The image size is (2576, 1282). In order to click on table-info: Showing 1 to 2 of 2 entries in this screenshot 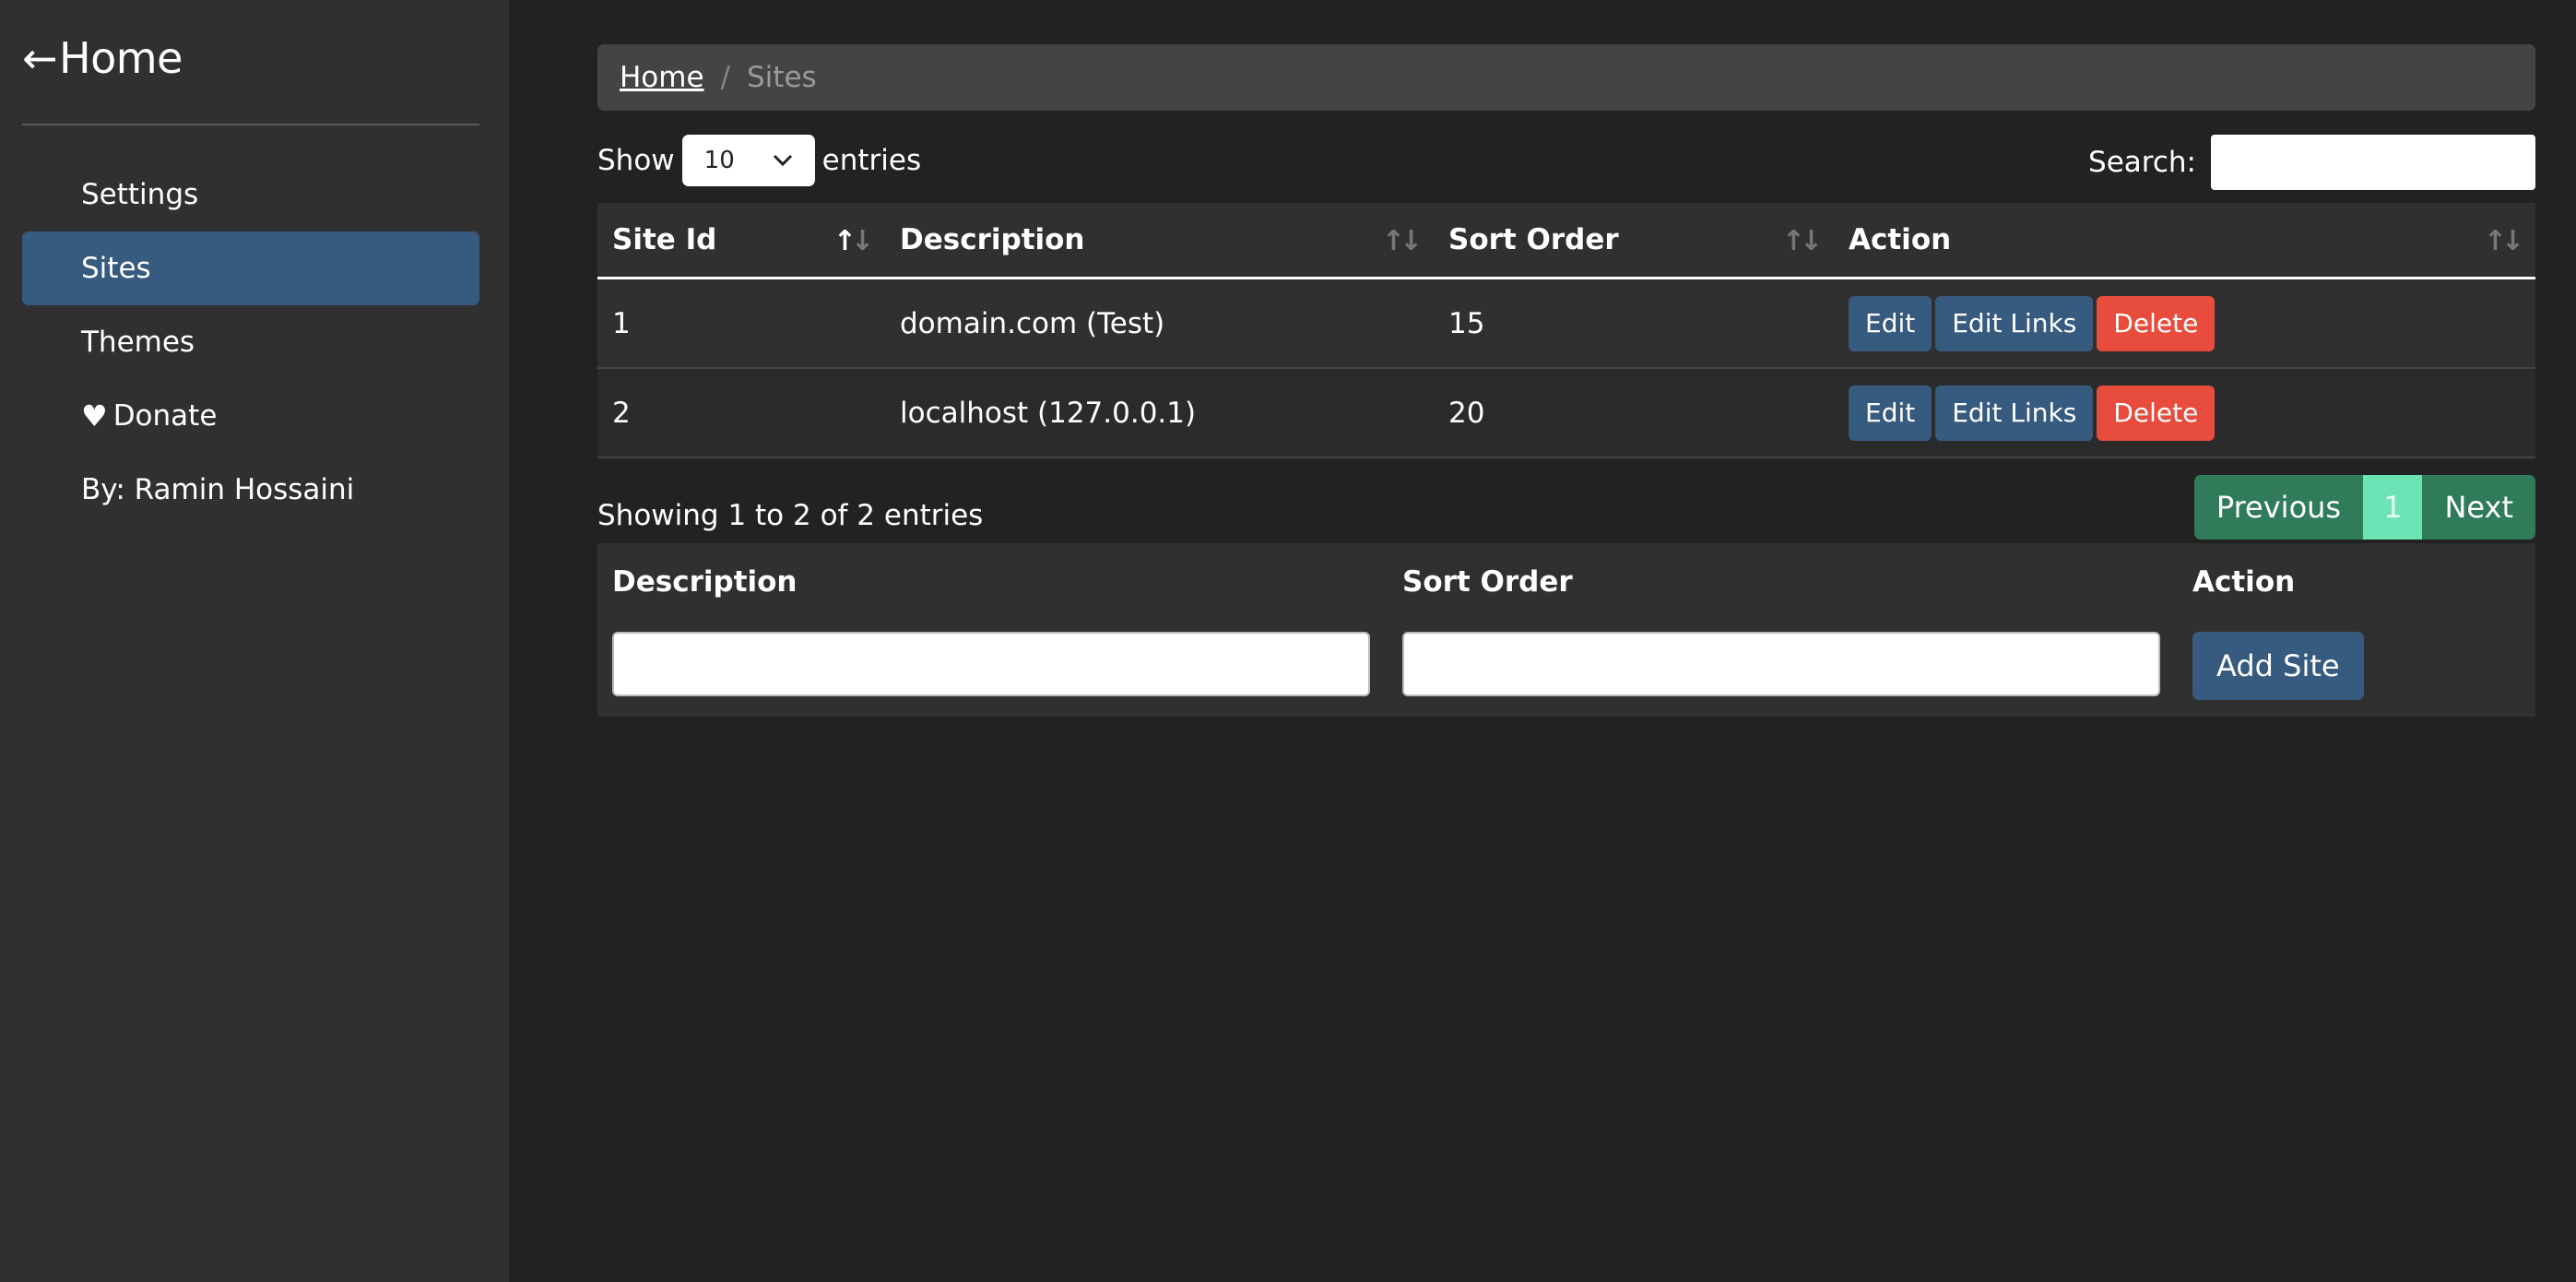, I will do `click(790, 515)`.